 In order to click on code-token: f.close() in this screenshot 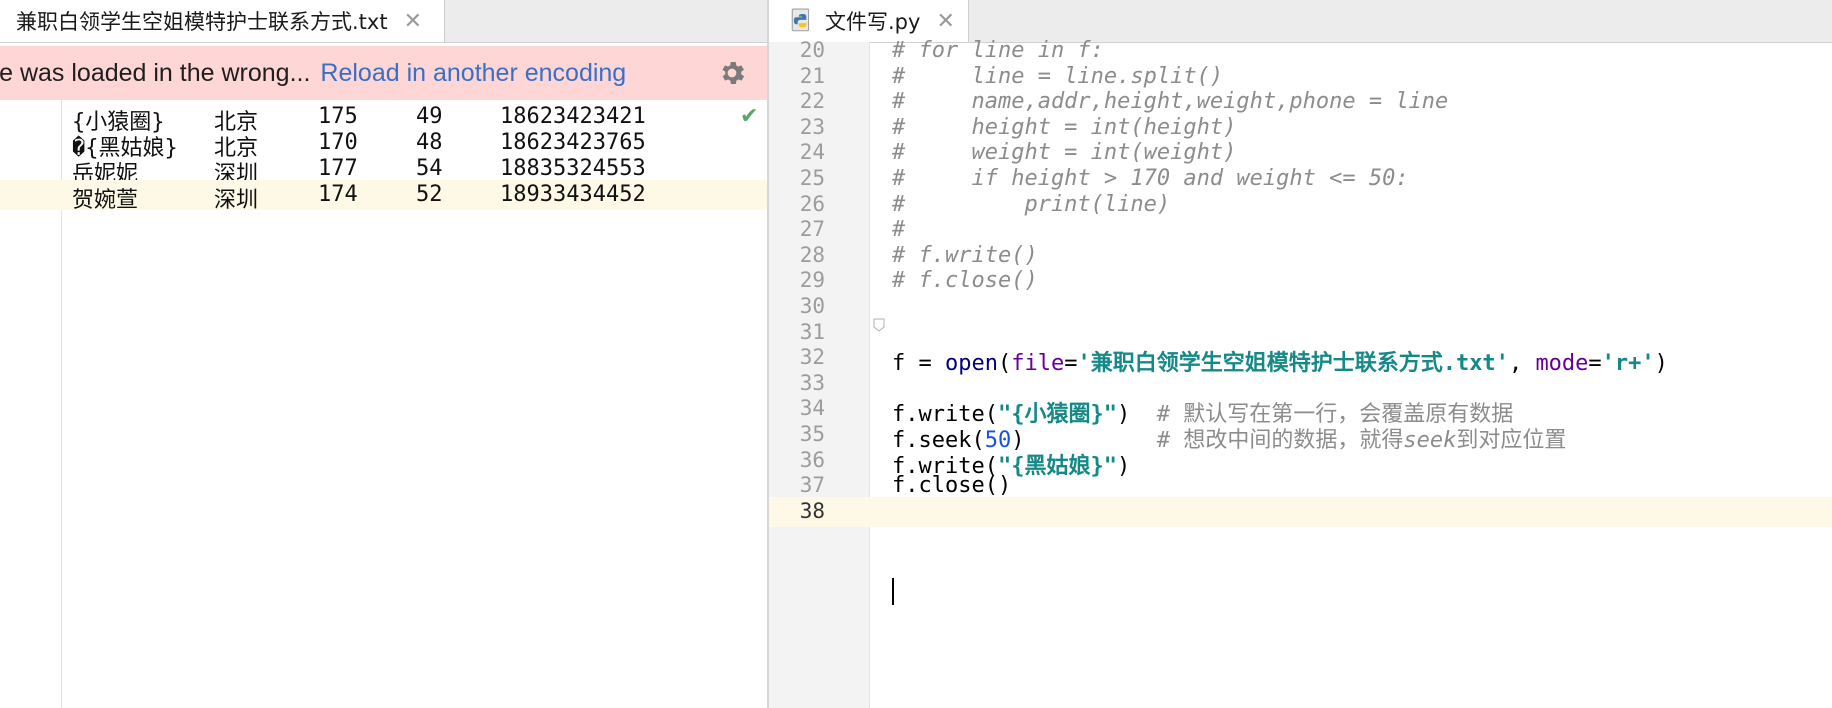, I will do `click(952, 486)`.